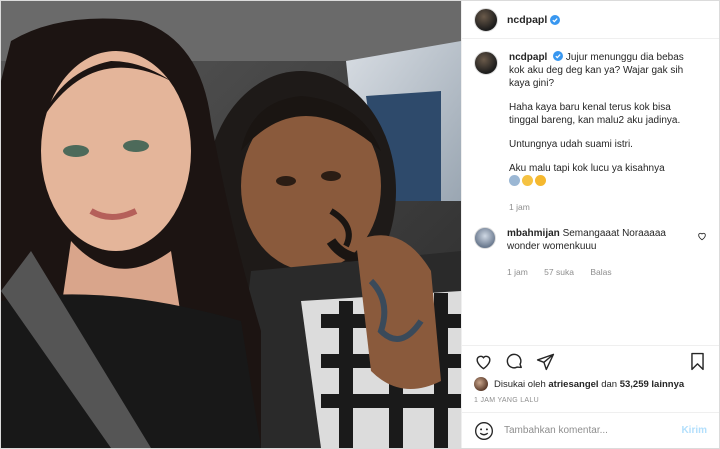 The height and width of the screenshot is (449, 720). What do you see at coordinates (590, 20) in the screenshot?
I see `post-header: ncdpapl` at bounding box center [590, 20].